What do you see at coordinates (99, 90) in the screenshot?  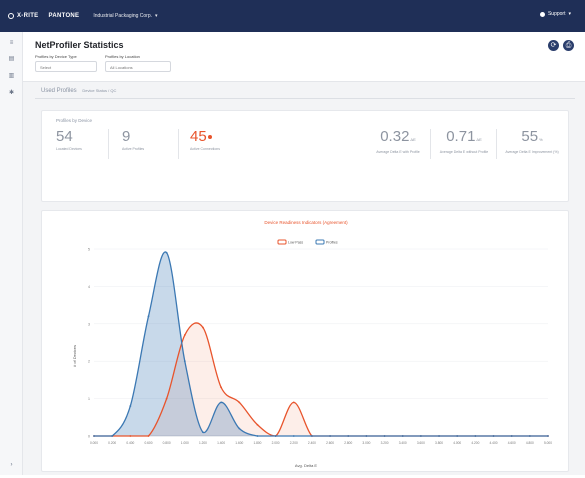 I see `breadcrumb-subtitle: Device Status / QC` at bounding box center [99, 90].